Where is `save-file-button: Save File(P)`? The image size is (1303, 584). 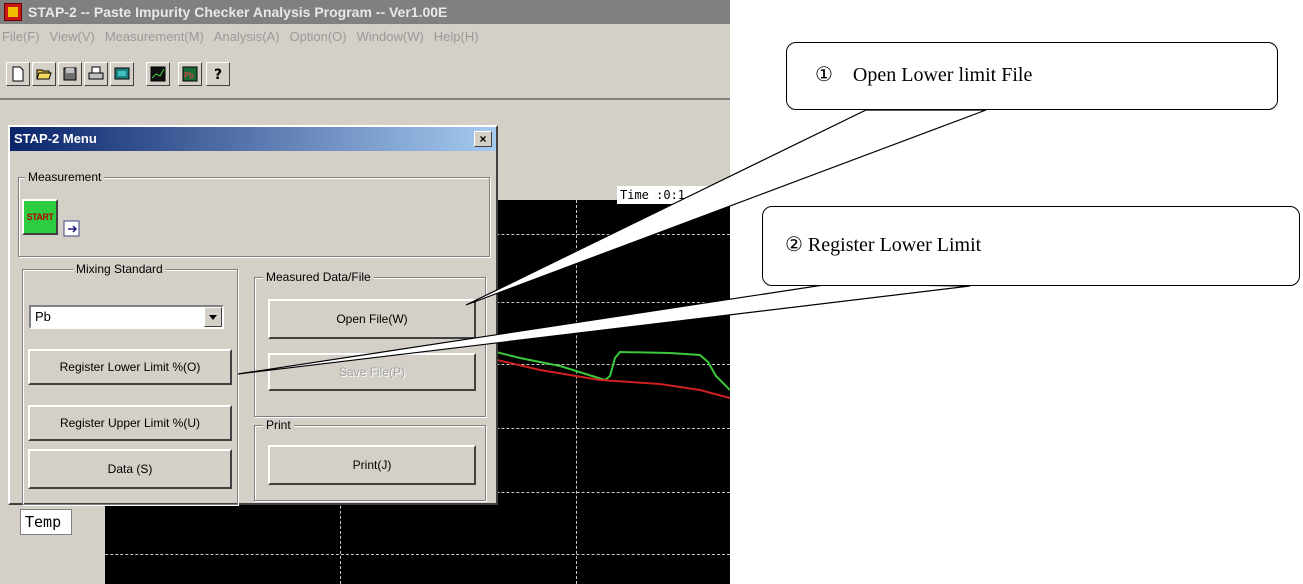
save-file-button: Save File(P) is located at coordinates (372, 372).